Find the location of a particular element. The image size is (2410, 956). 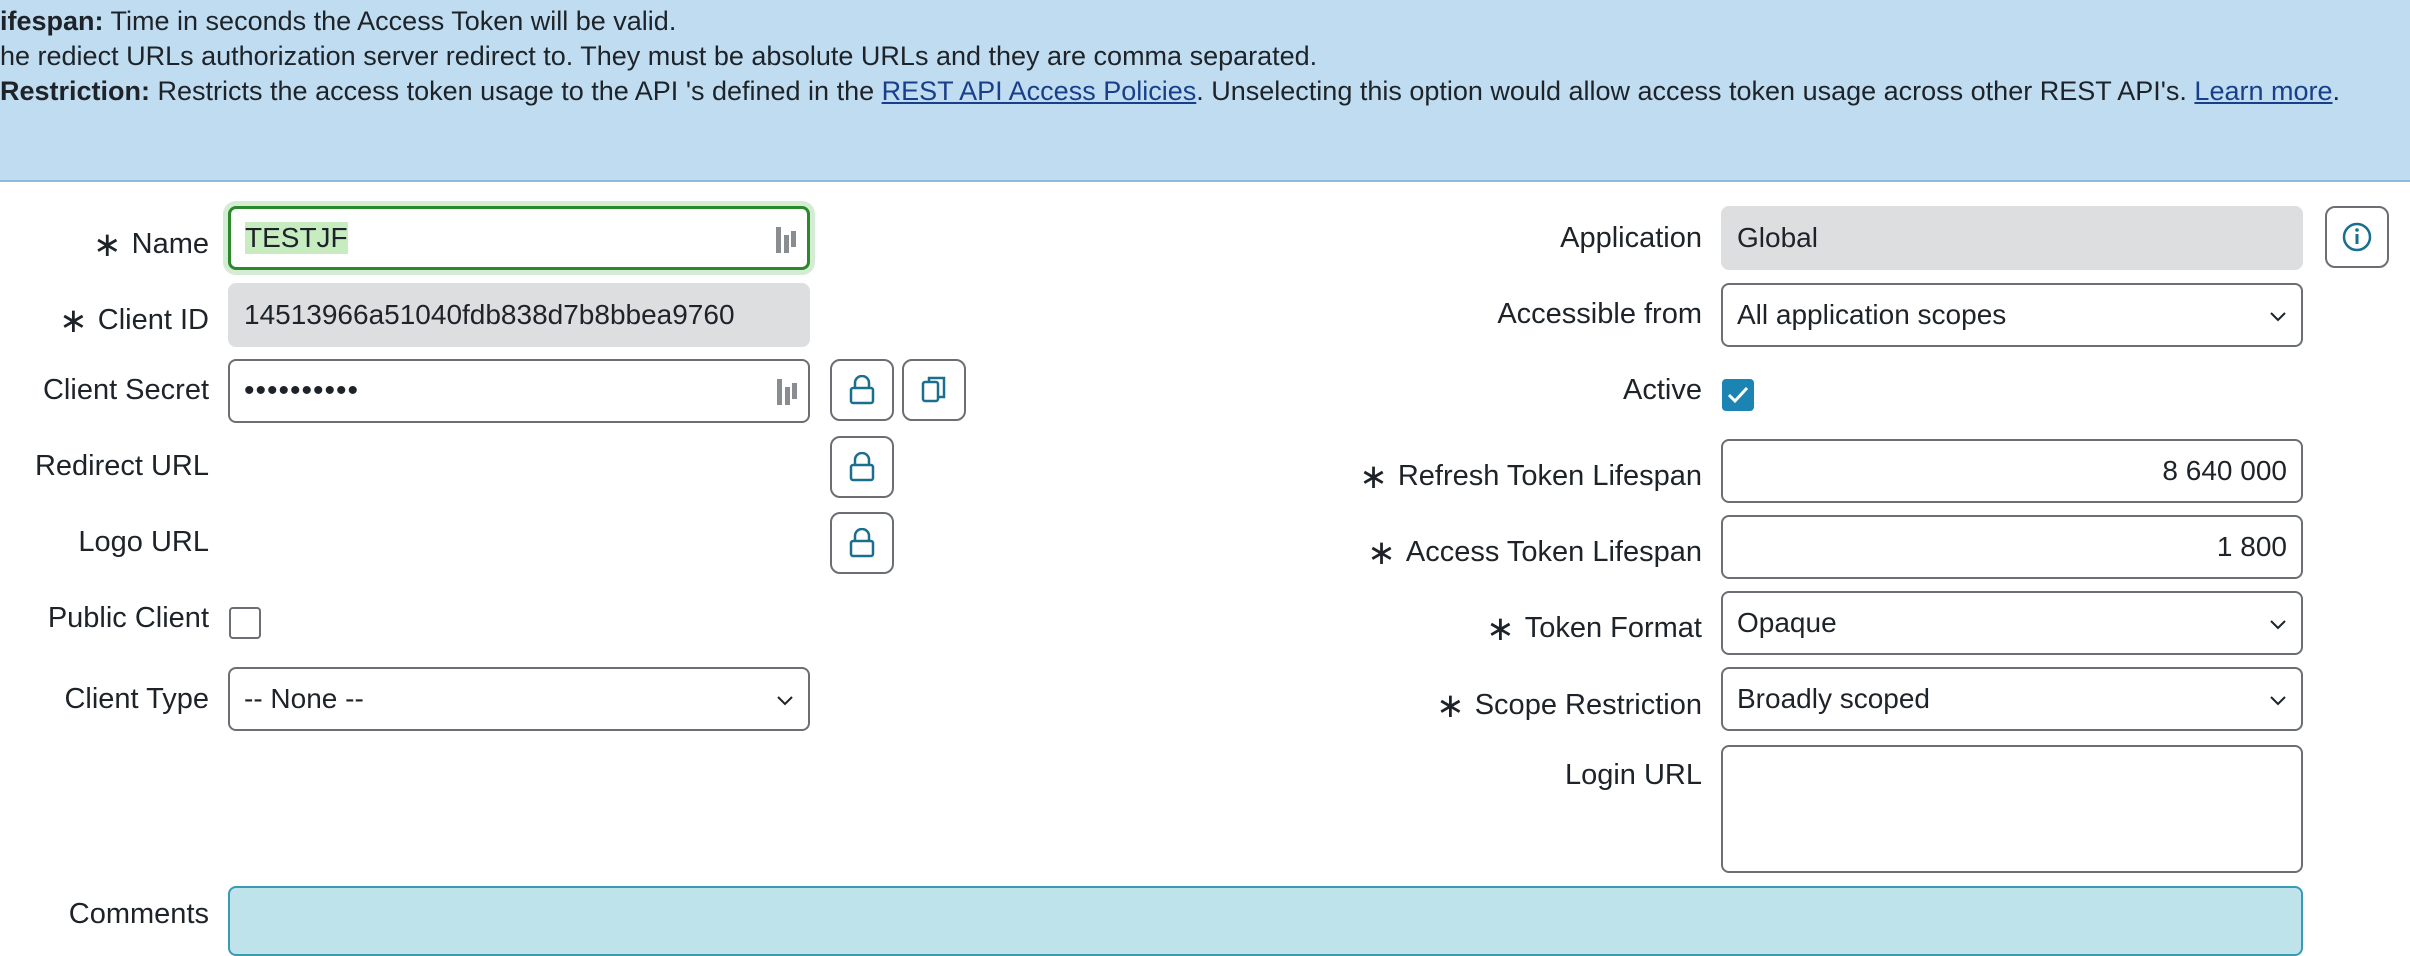

application-info-button is located at coordinates (2357, 237).